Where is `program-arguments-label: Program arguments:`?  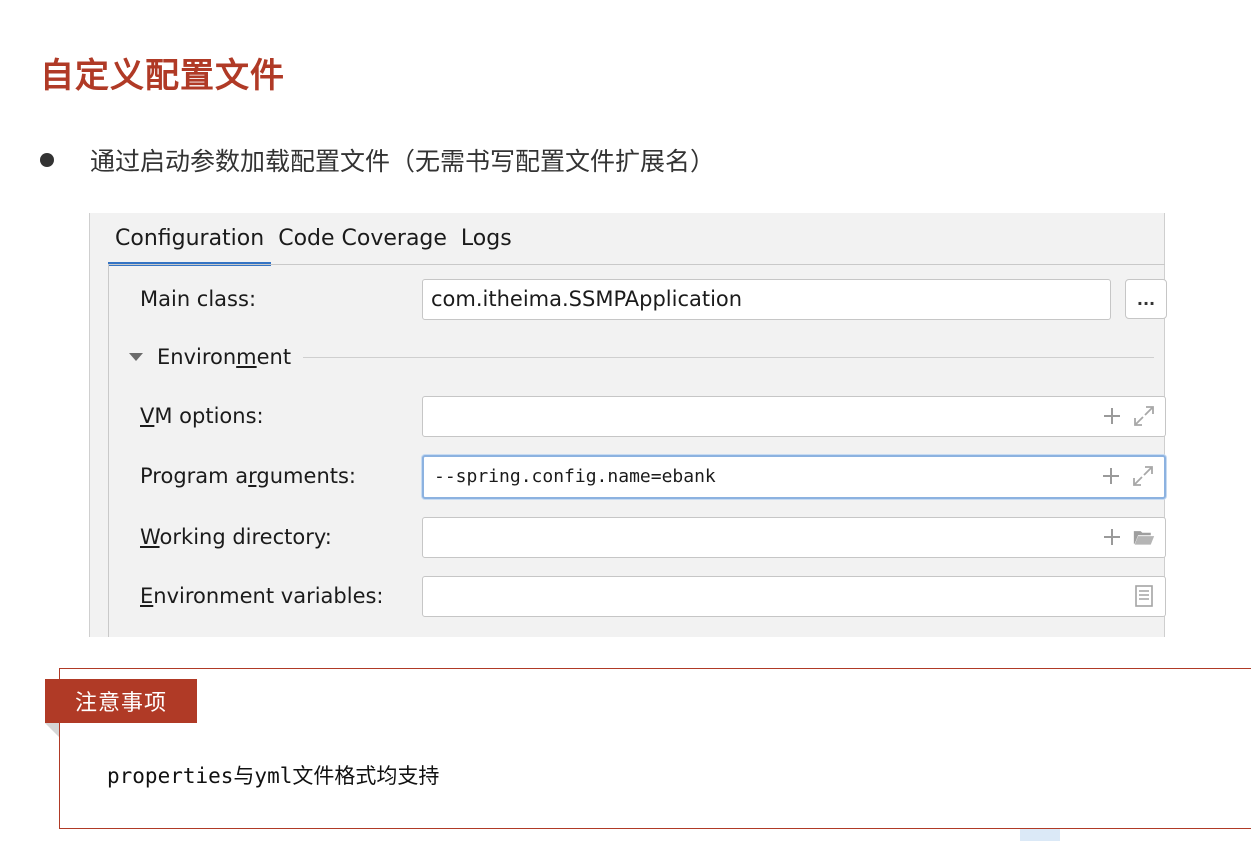 program-arguments-label: Program arguments: is located at coordinates (248, 476).